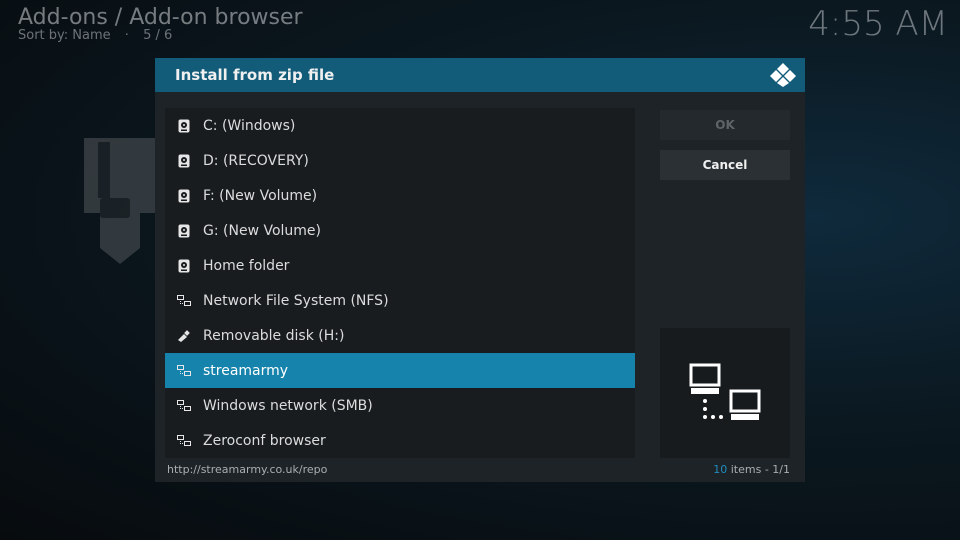 The width and height of the screenshot is (960, 540). I want to click on dialog-header: Install from zip file, so click(480, 75).